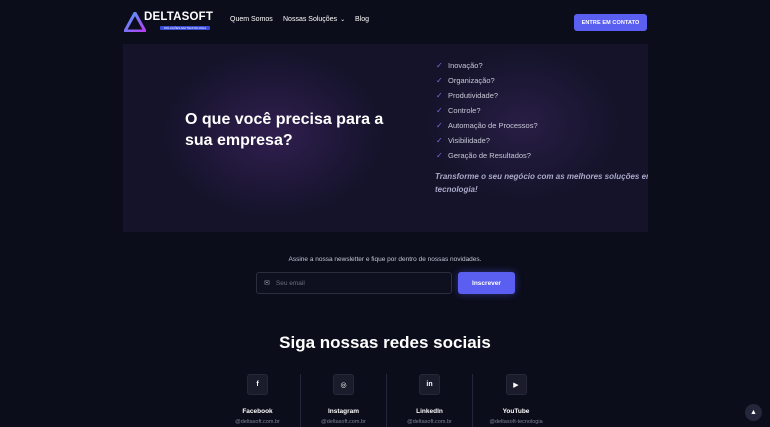  What do you see at coordinates (385, 342) in the screenshot?
I see `social-title: Siga nossas redes sociais` at bounding box center [385, 342].